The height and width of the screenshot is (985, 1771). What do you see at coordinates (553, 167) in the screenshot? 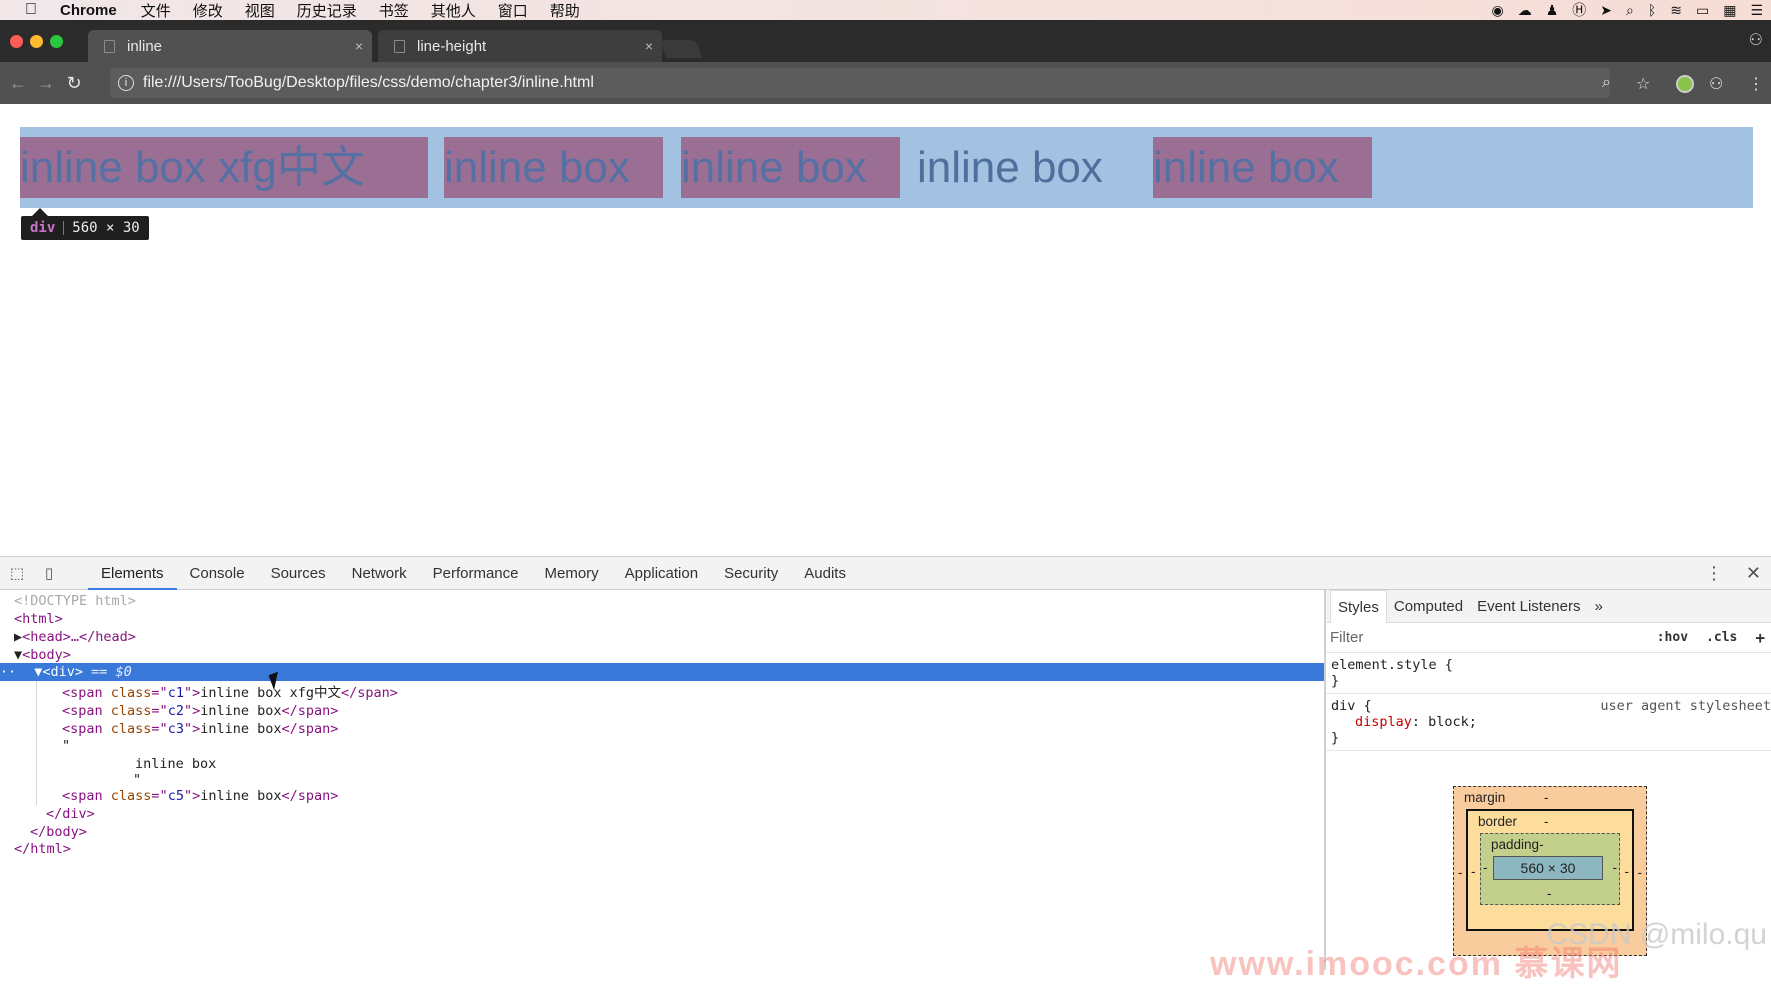
I see `span-c2: inline box` at bounding box center [553, 167].